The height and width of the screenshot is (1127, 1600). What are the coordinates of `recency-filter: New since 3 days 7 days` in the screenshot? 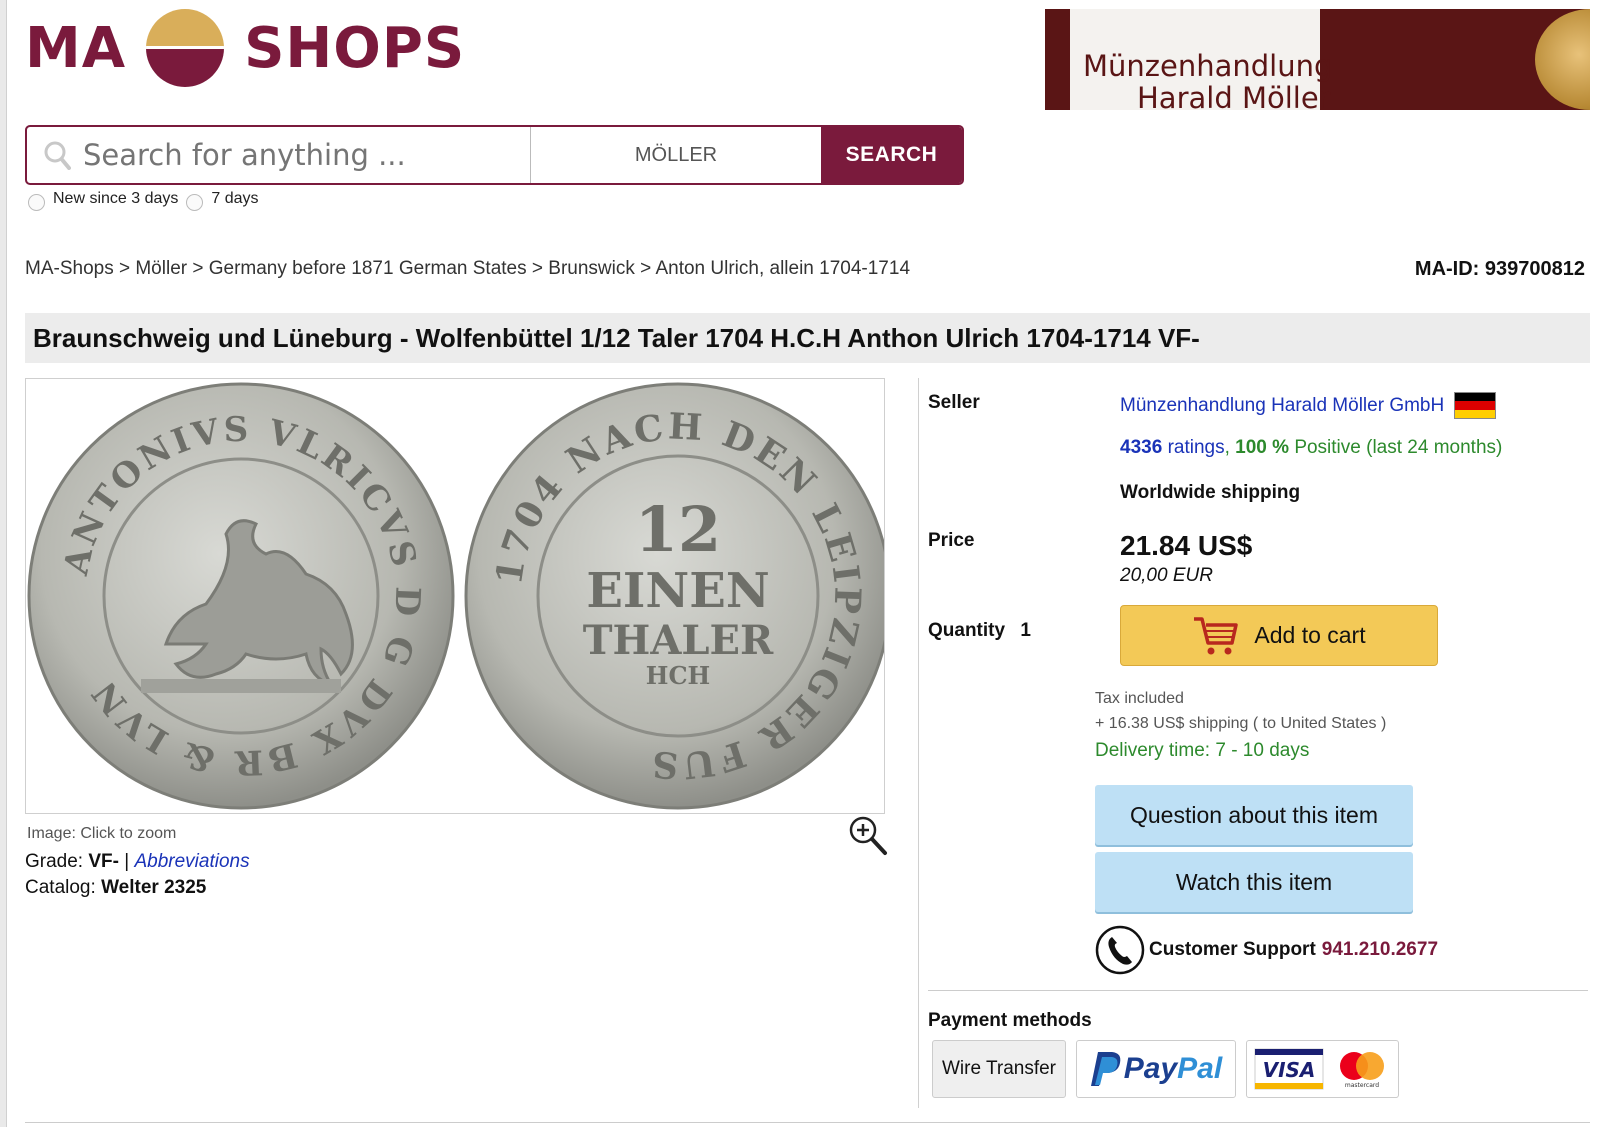 It's located at (143, 199).